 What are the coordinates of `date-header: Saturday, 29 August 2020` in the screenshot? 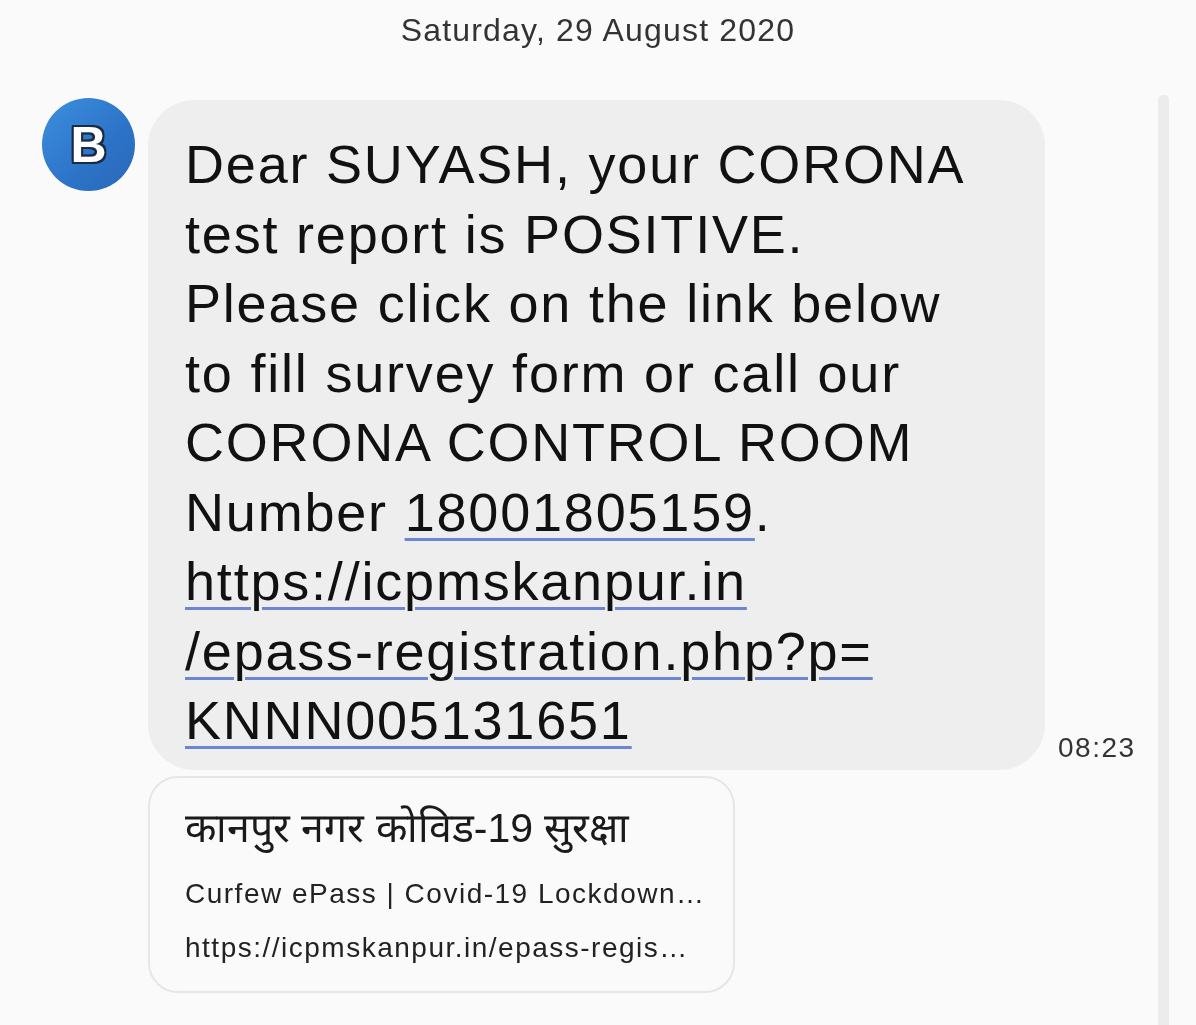 It's located at (598, 30).